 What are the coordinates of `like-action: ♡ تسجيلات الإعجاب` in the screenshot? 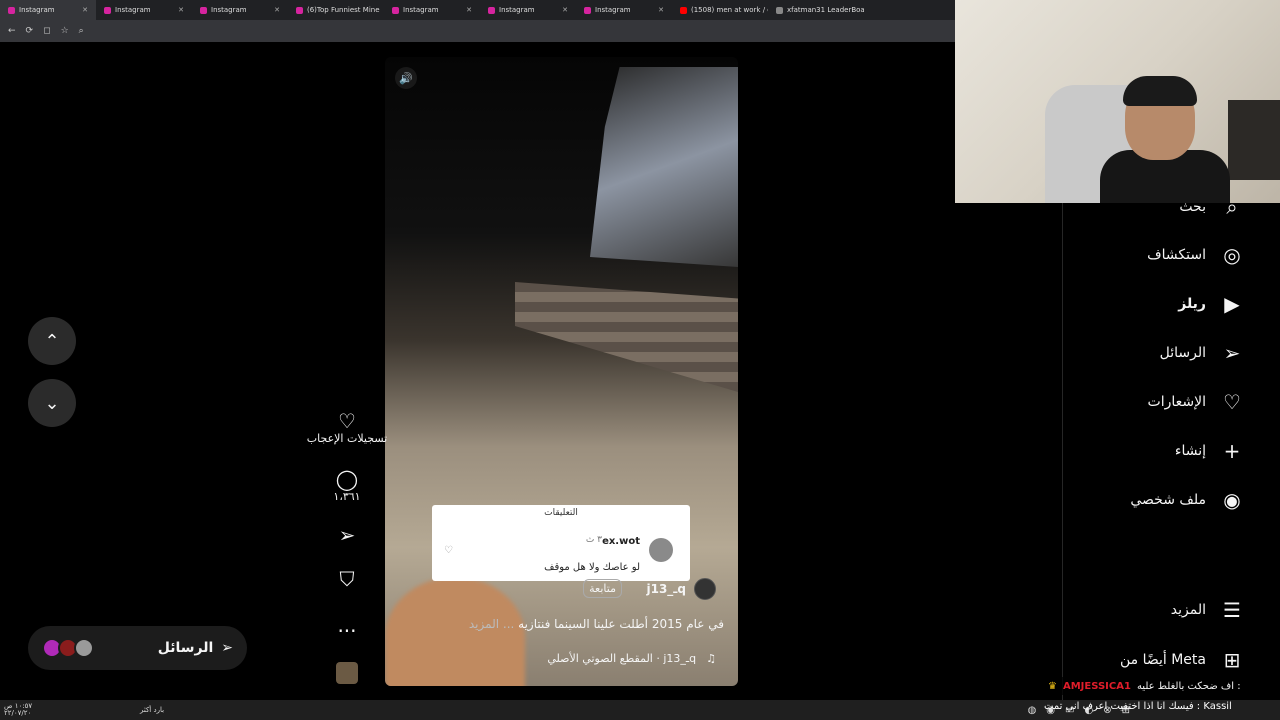 It's located at (347, 427).